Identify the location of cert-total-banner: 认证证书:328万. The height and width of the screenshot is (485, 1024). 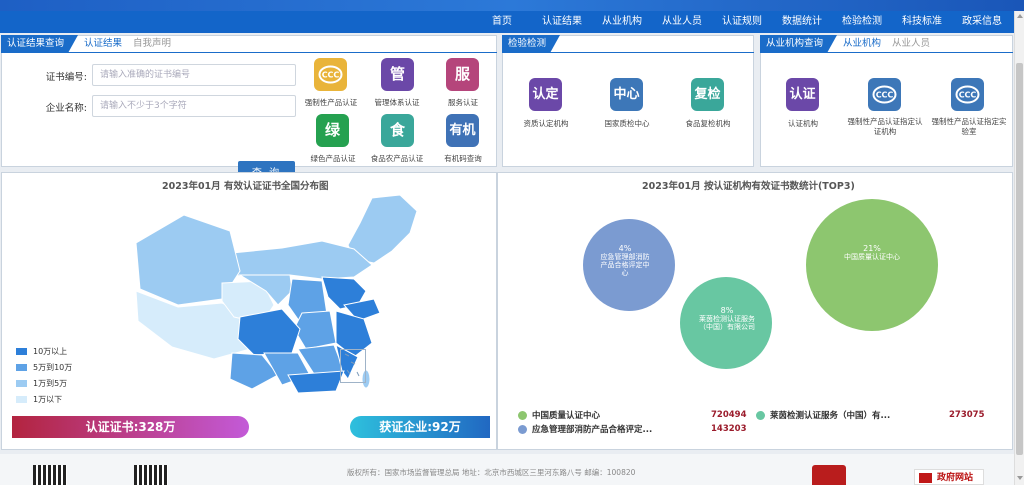
(130, 427).